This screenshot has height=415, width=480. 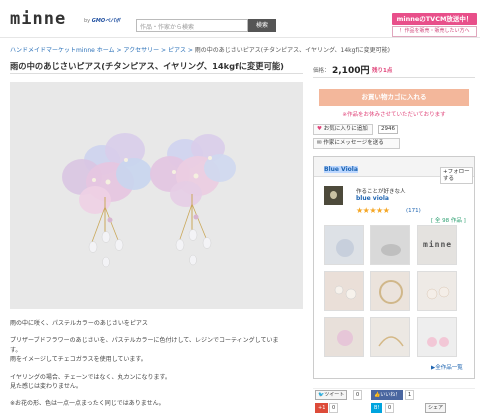 What do you see at coordinates (358, 395) in the screenshot?
I see `tweet-count: 0` at bounding box center [358, 395].